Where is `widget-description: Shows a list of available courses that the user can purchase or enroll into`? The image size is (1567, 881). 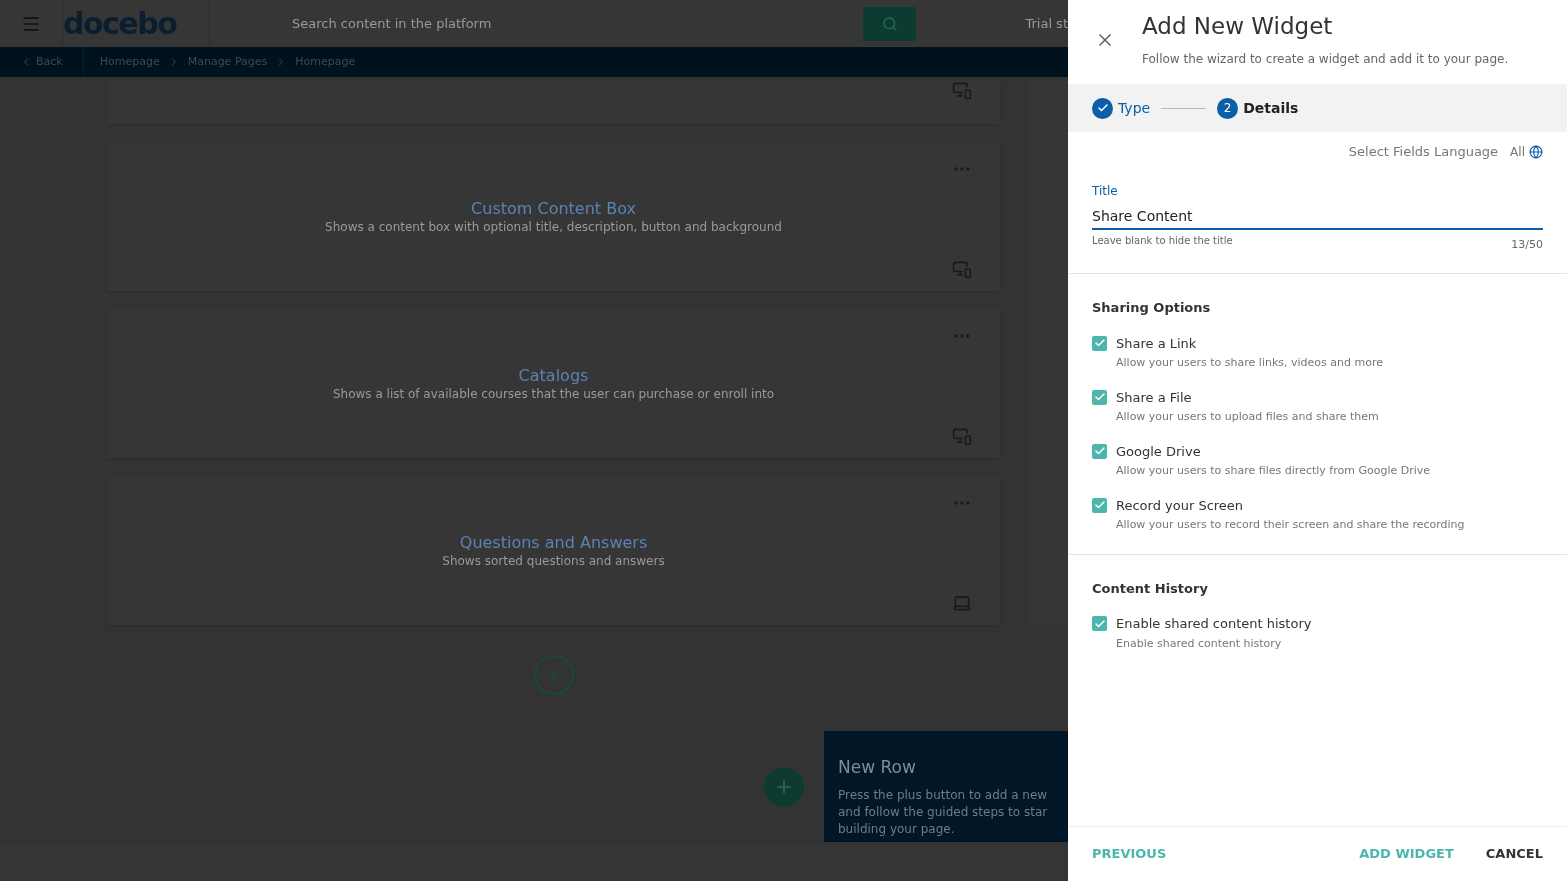 widget-description: Shows a list of available courses that the user can purchase or enroll into is located at coordinates (553, 394).